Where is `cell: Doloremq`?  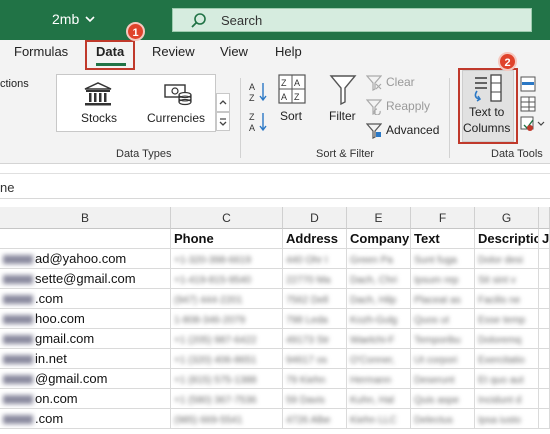 cell: Doloremq is located at coordinates (507, 339).